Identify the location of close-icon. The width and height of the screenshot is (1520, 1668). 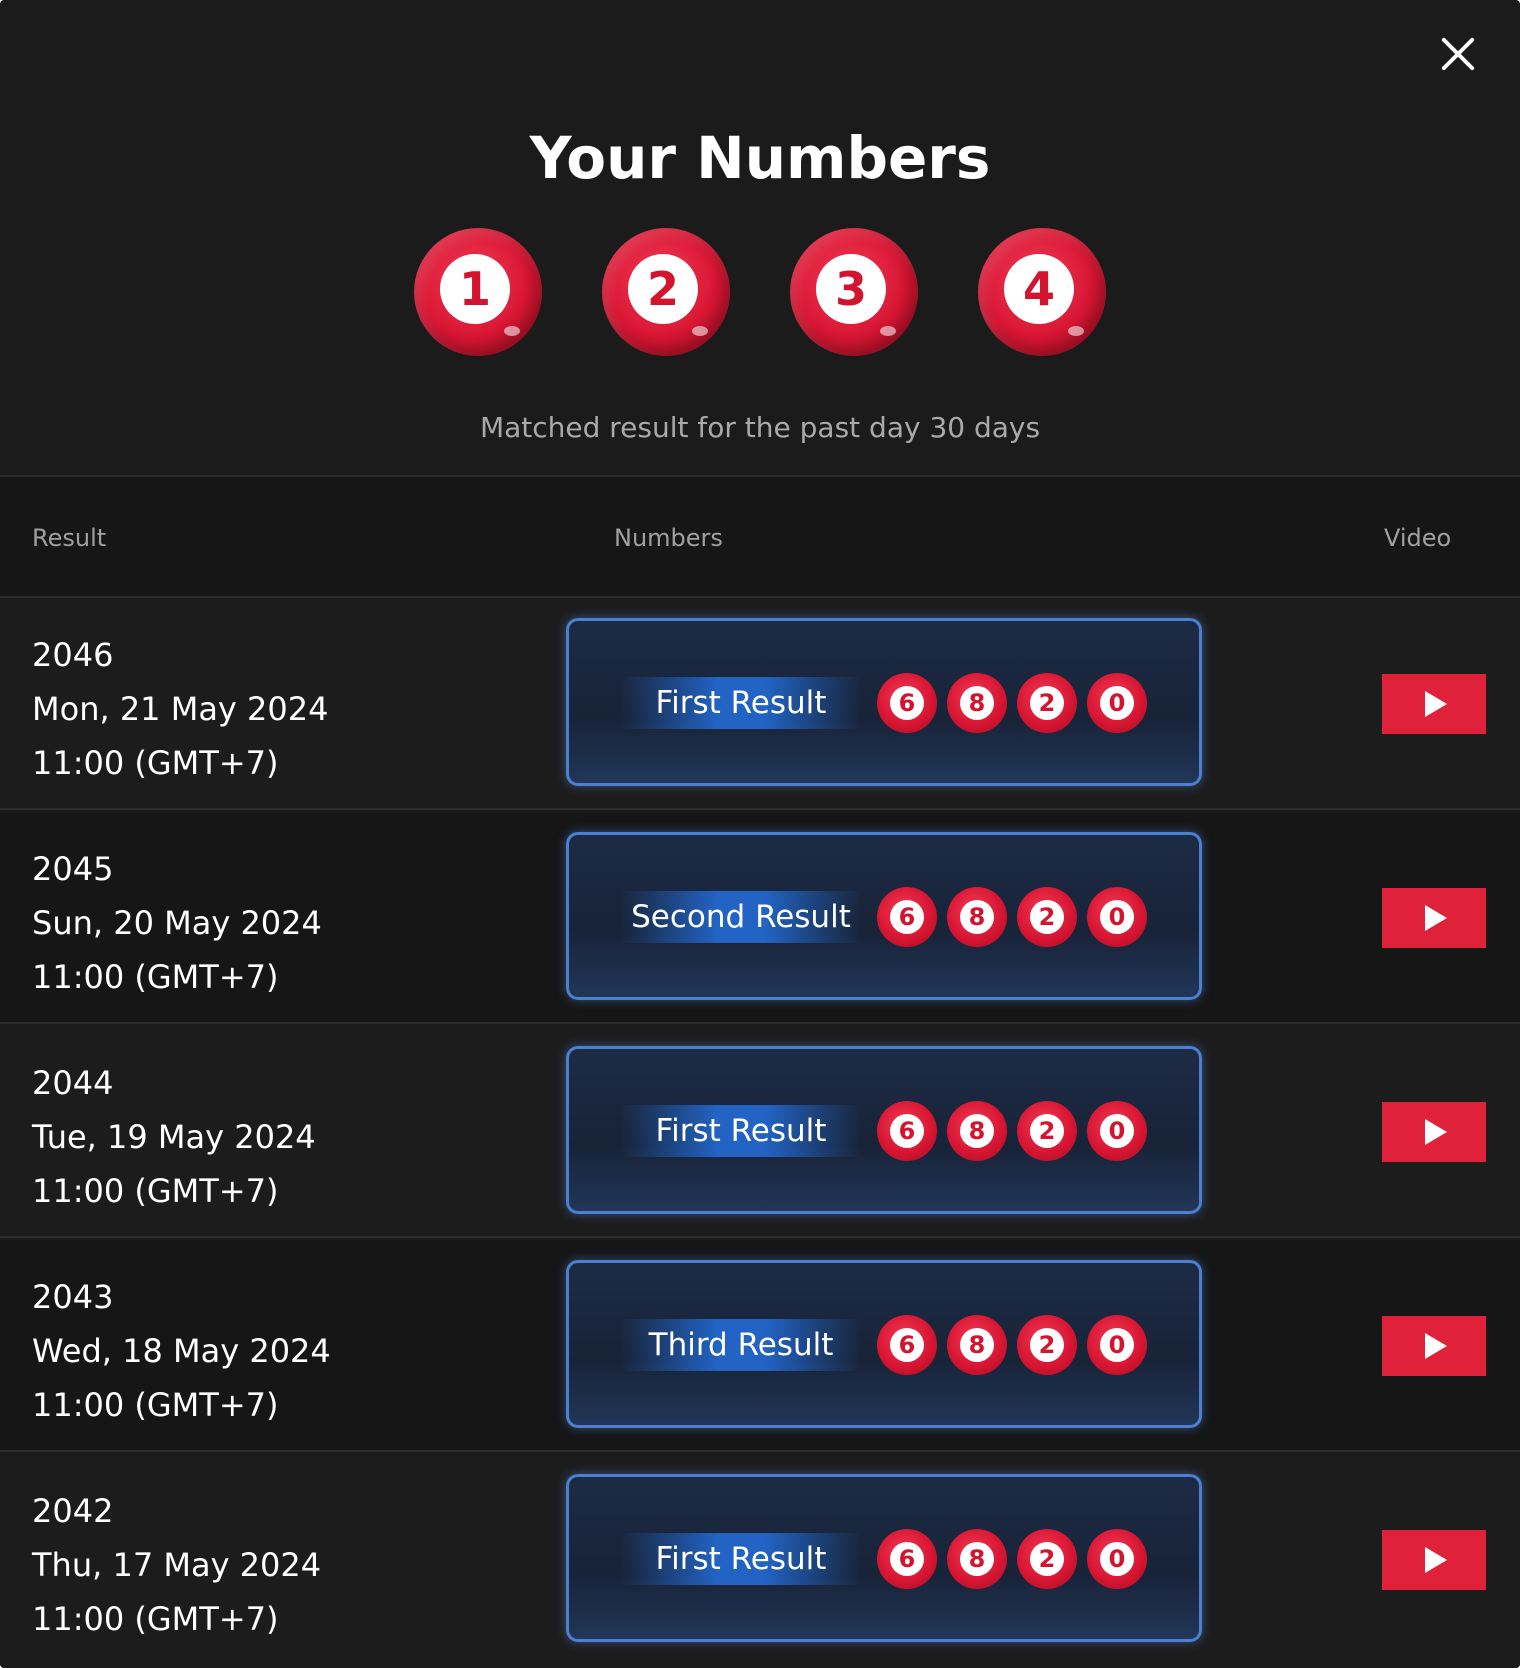
(1458, 54).